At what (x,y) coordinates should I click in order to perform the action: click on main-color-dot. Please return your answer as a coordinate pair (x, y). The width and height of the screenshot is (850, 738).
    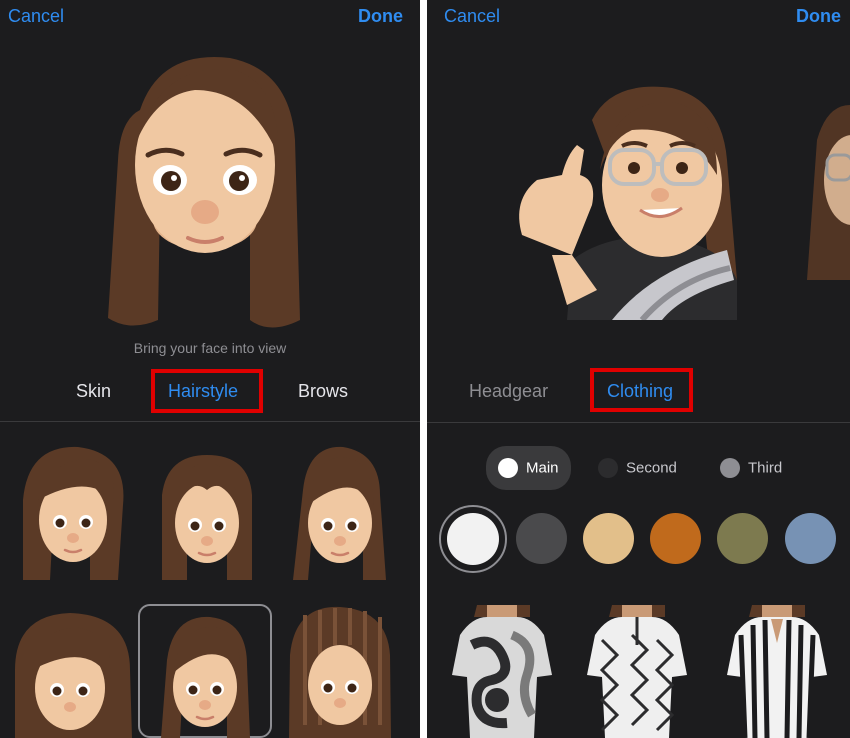
    Looking at the image, I should click on (508, 468).